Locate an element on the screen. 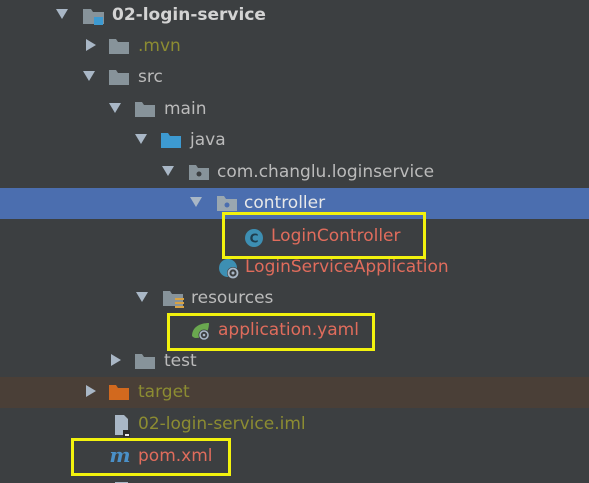  package-icon is located at coordinates (199, 174).